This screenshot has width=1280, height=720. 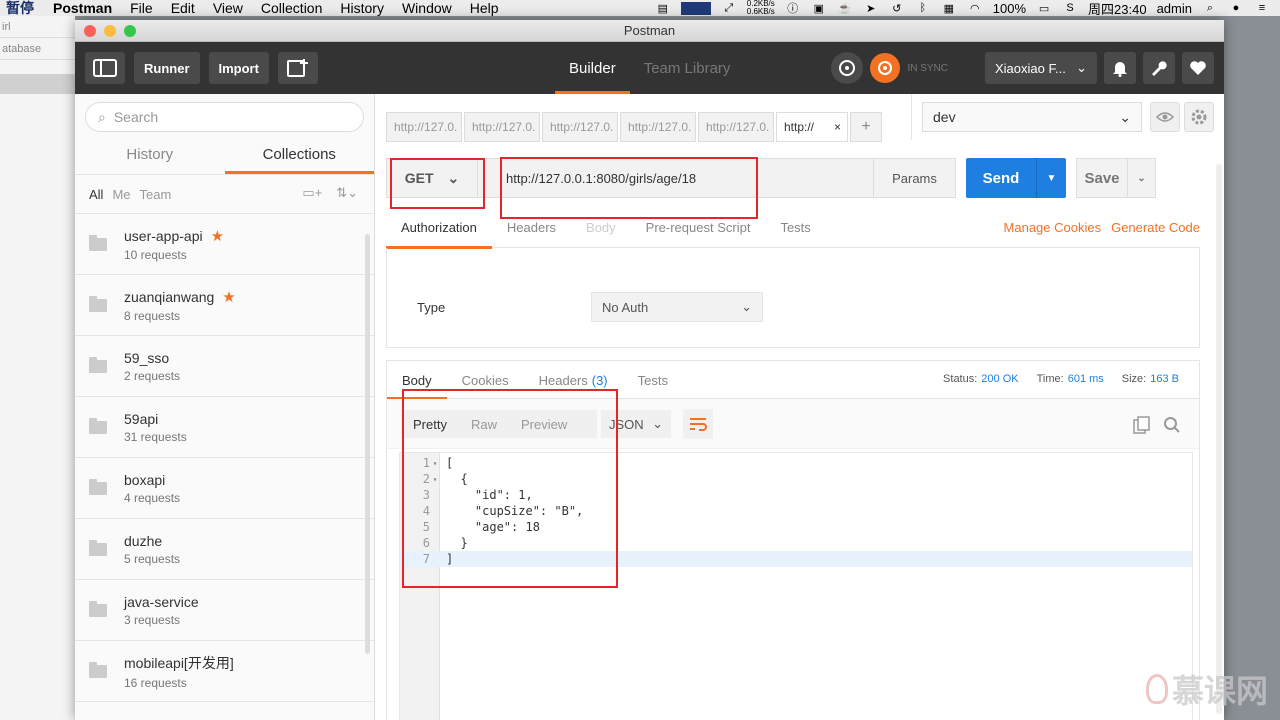 What do you see at coordinates (1009, 8) in the screenshot?
I see `battery-percent: 100%` at bounding box center [1009, 8].